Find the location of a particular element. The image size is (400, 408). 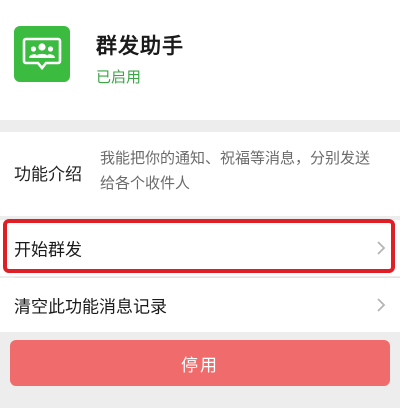

feature-intro-label: 功能介绍 is located at coordinates (48, 175).